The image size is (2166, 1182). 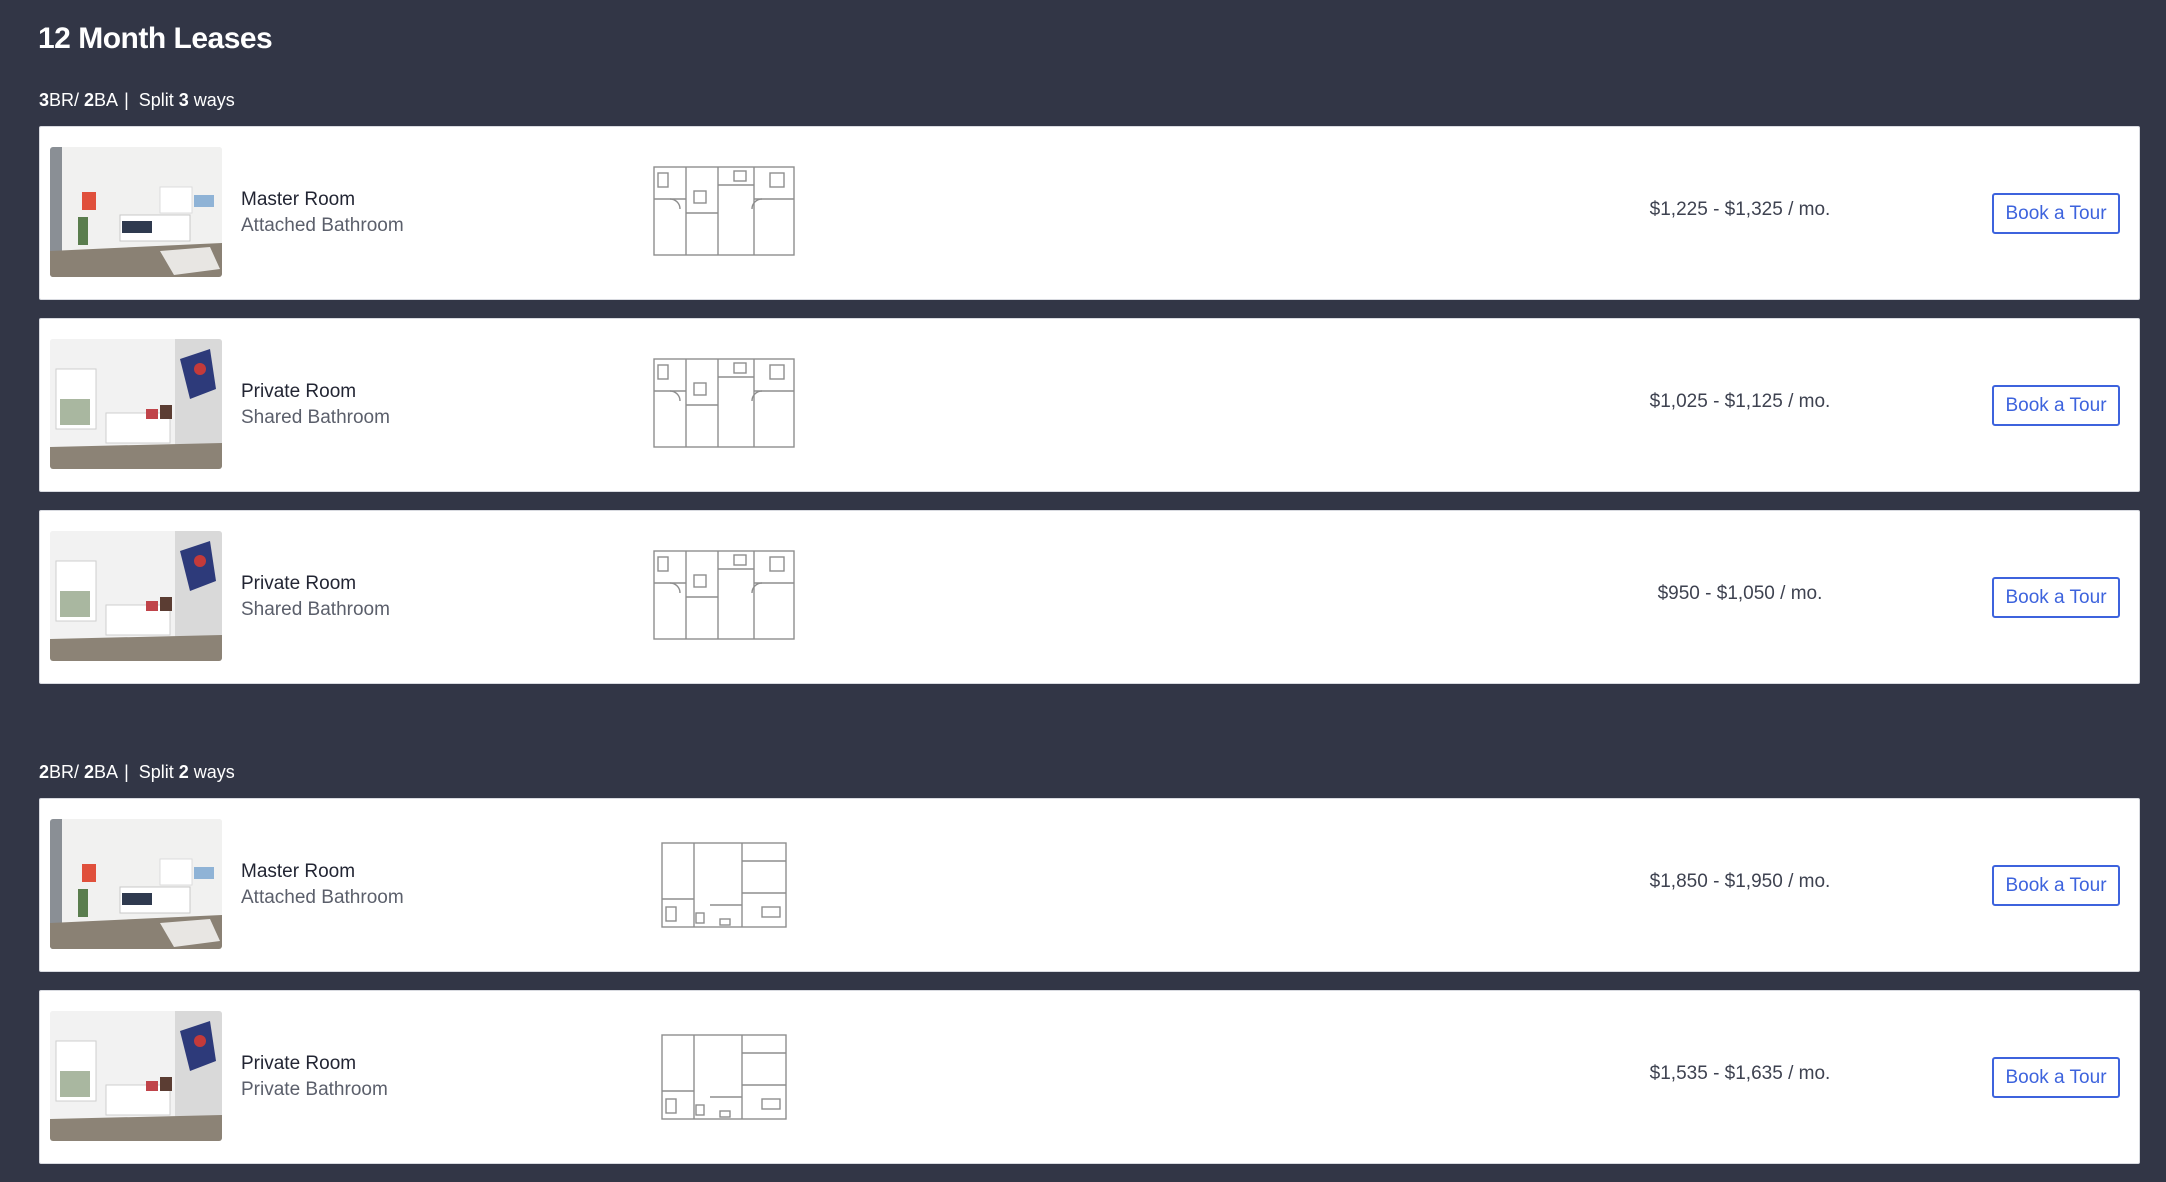 I want to click on group-header: 2 BR/ 2 BA | Split 2 ways, so click(x=137, y=772).